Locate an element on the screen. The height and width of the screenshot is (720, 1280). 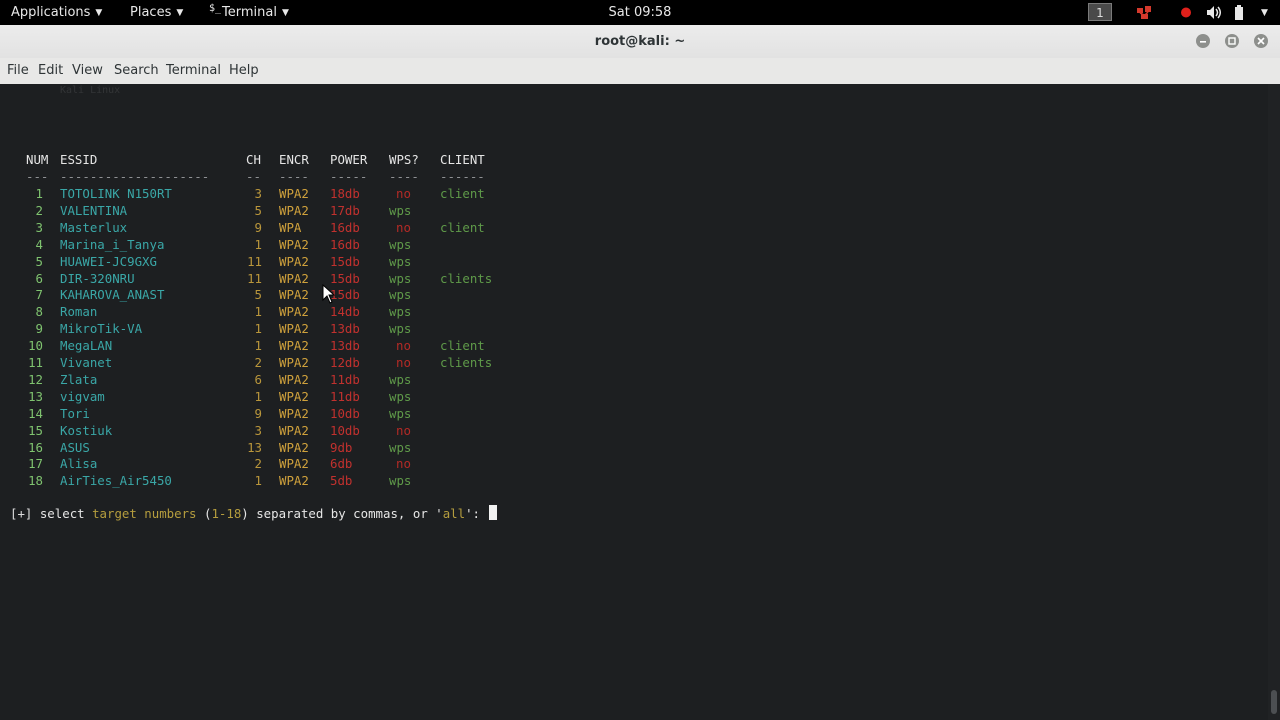
row-essid: Kostiuk is located at coordinates (86, 430).